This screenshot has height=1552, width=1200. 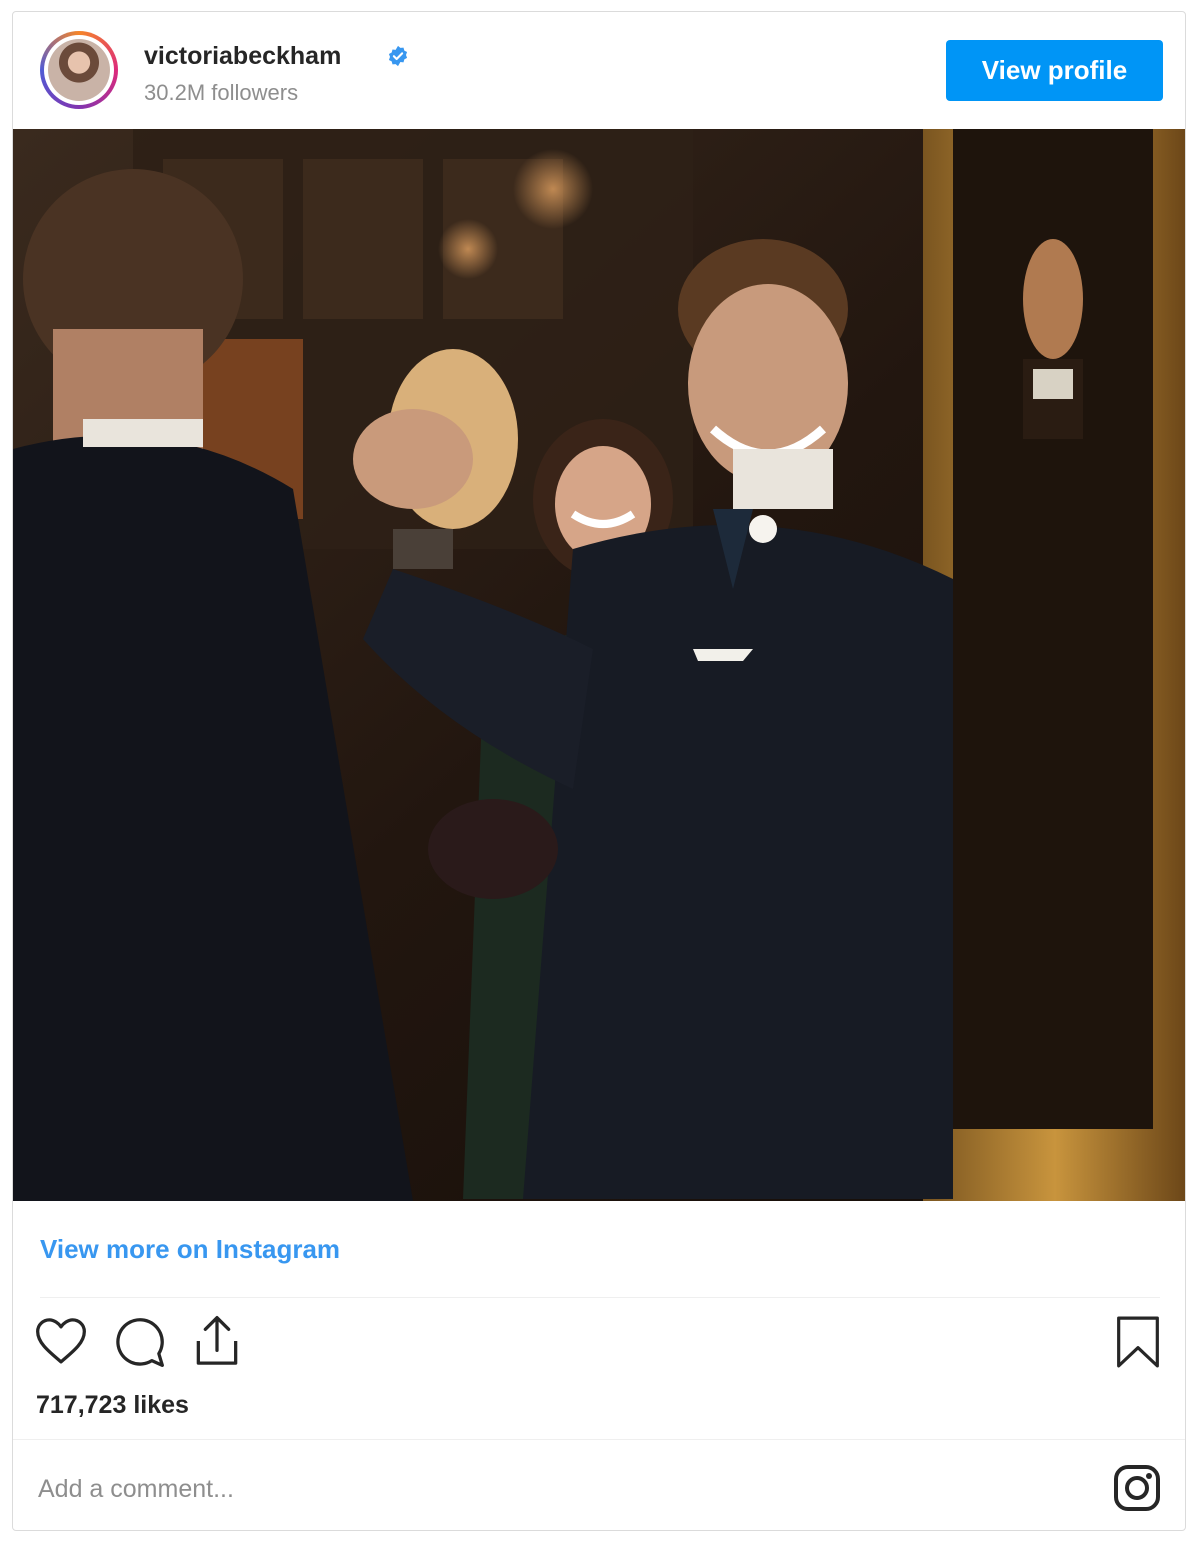 What do you see at coordinates (600, 1297) in the screenshot?
I see `divider` at bounding box center [600, 1297].